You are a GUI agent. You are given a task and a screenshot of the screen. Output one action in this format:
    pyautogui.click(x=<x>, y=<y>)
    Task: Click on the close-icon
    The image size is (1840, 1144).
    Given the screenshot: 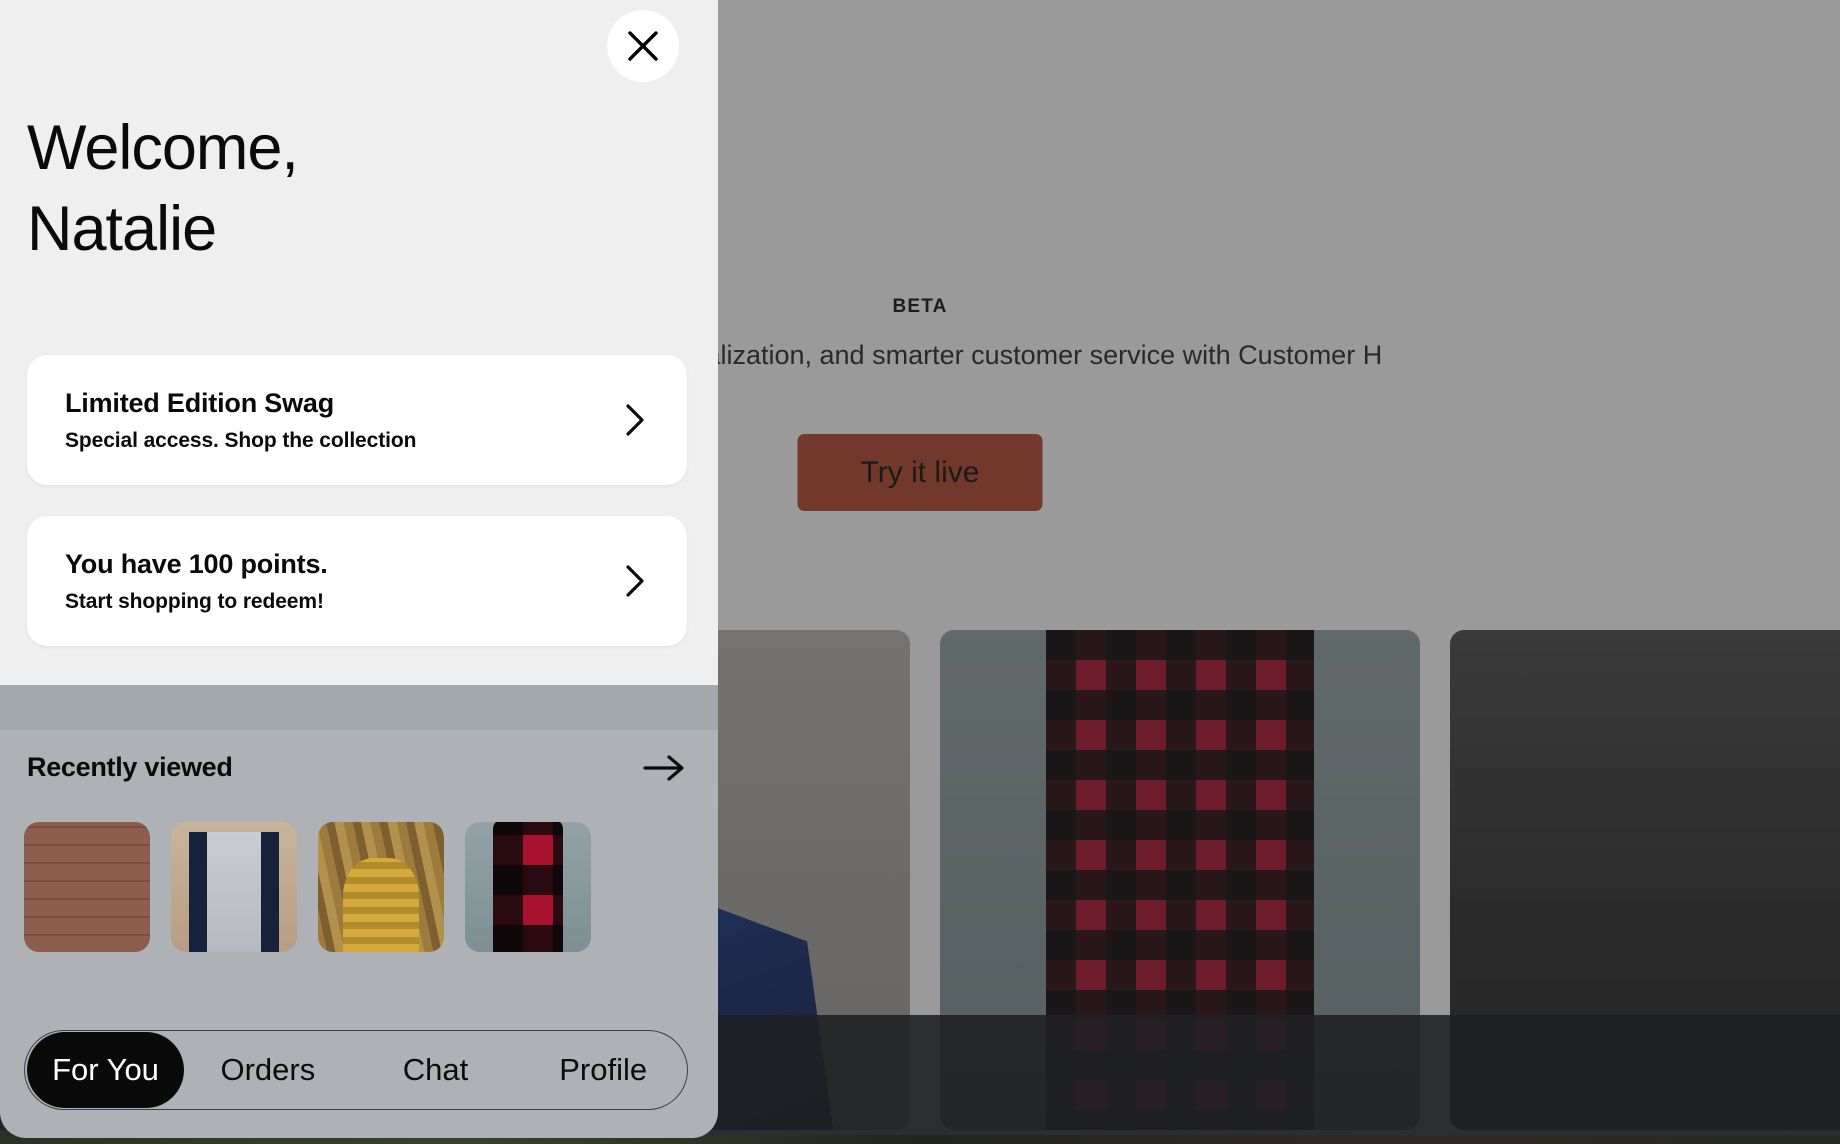 What is the action you would take?
    pyautogui.click(x=643, y=46)
    